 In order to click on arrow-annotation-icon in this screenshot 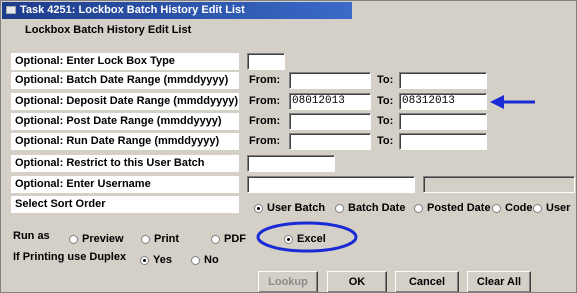, I will do `click(512, 102)`.